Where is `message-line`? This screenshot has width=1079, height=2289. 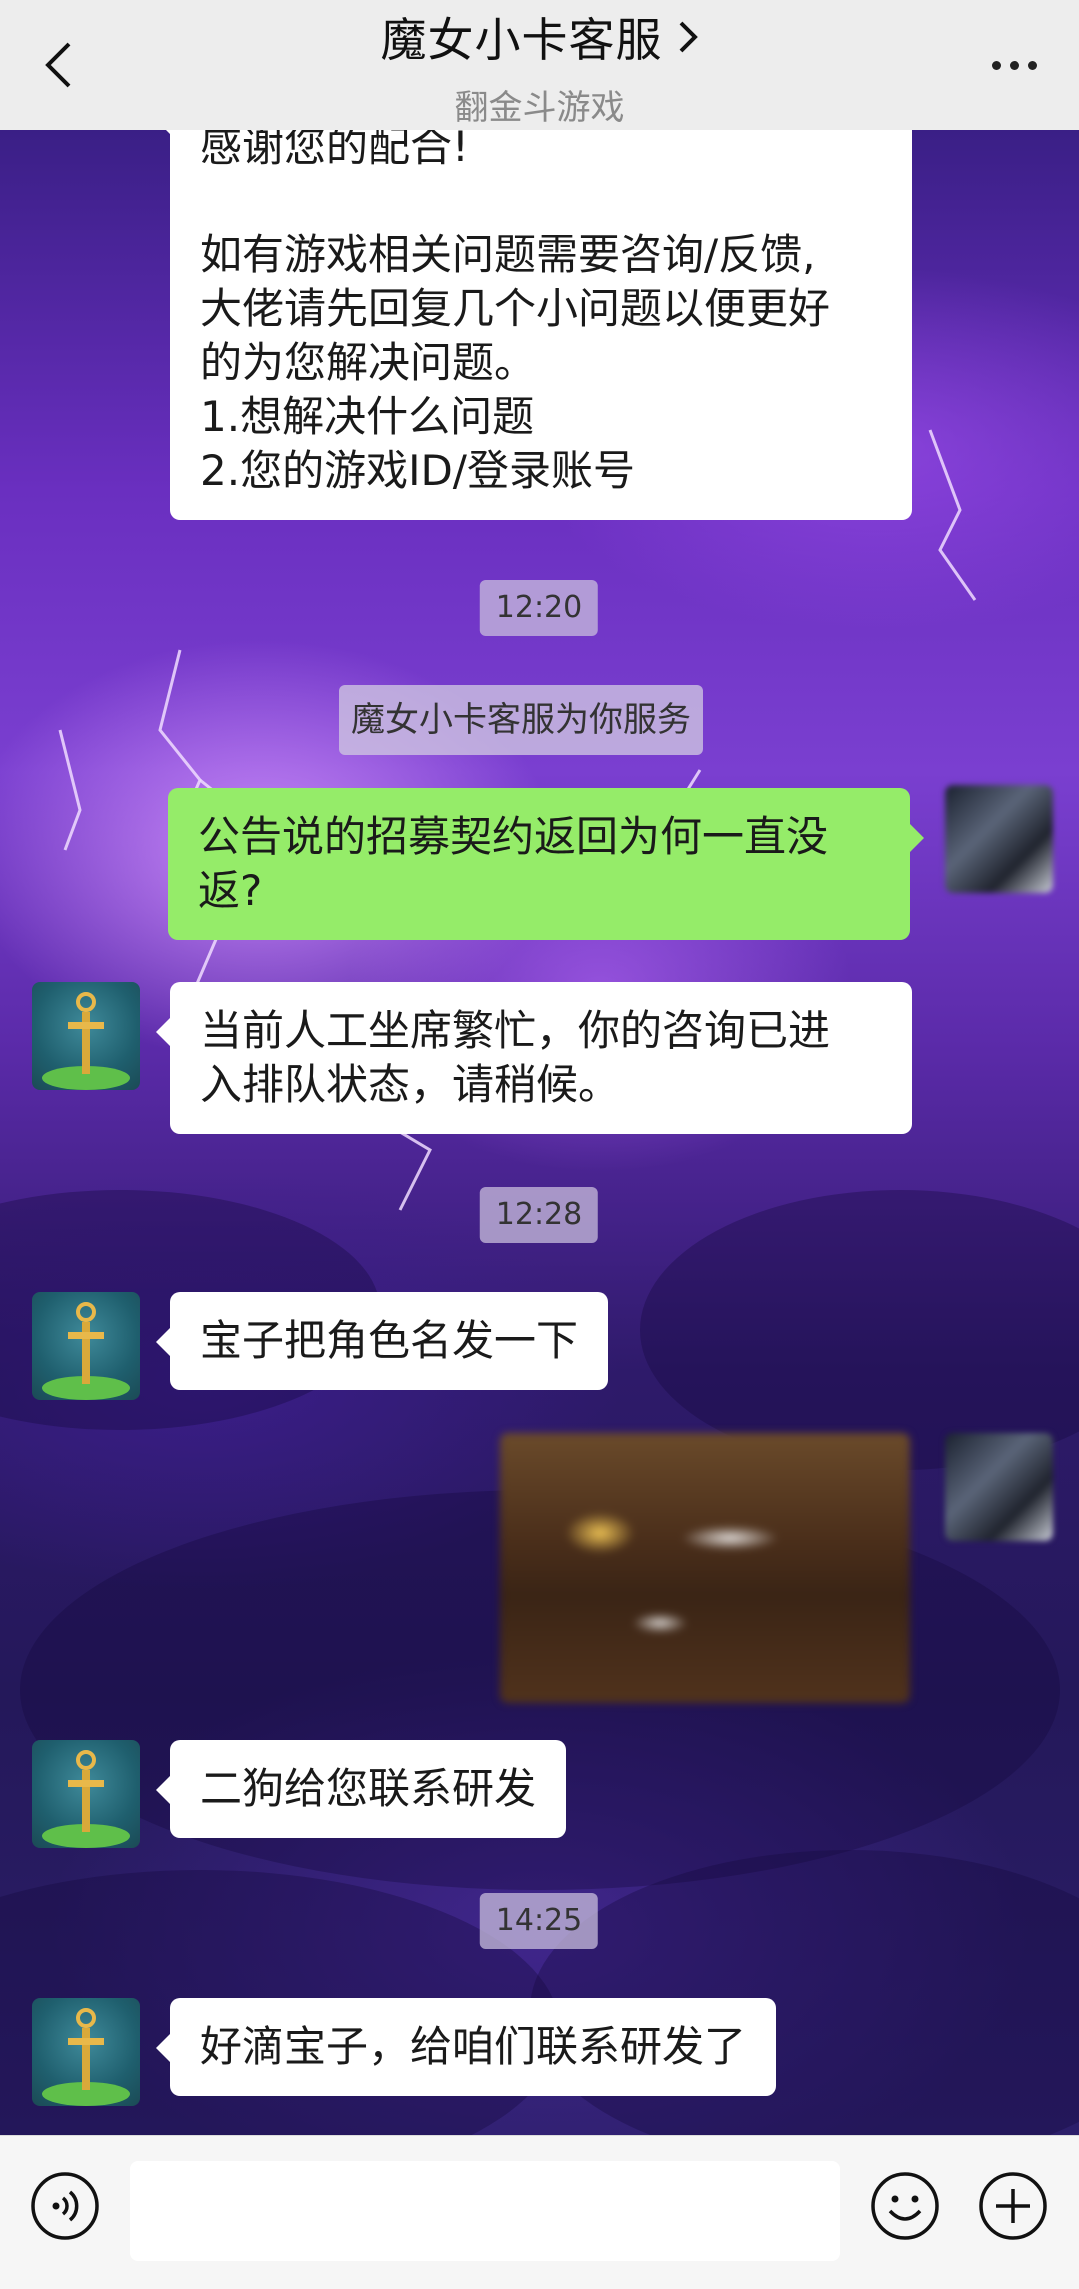 message-line is located at coordinates (541, 201).